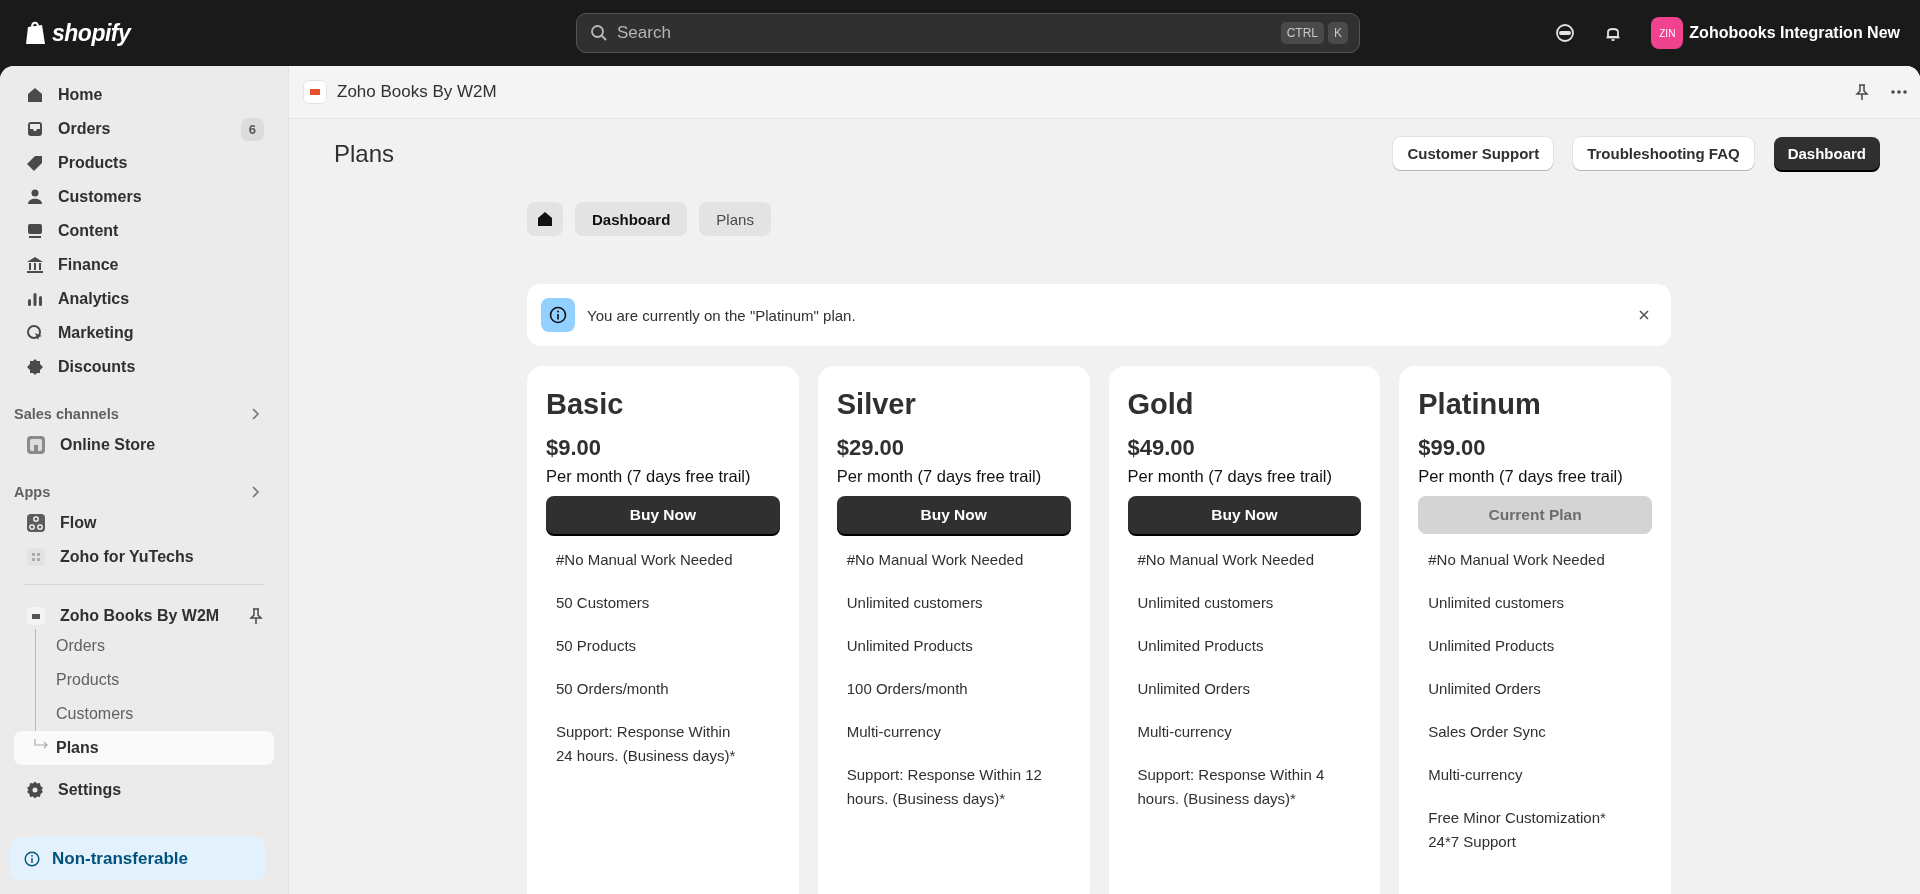 Image resolution: width=1920 pixels, height=894 pixels. Describe the element at coordinates (722, 315) in the screenshot. I see `banner-text: You are currently on the "Platinum" plan.` at that location.